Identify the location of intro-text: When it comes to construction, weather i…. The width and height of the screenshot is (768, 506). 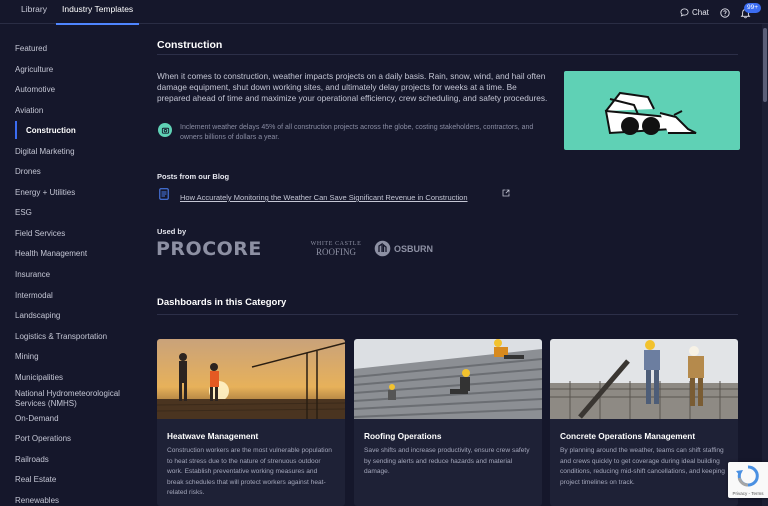
(352, 87).